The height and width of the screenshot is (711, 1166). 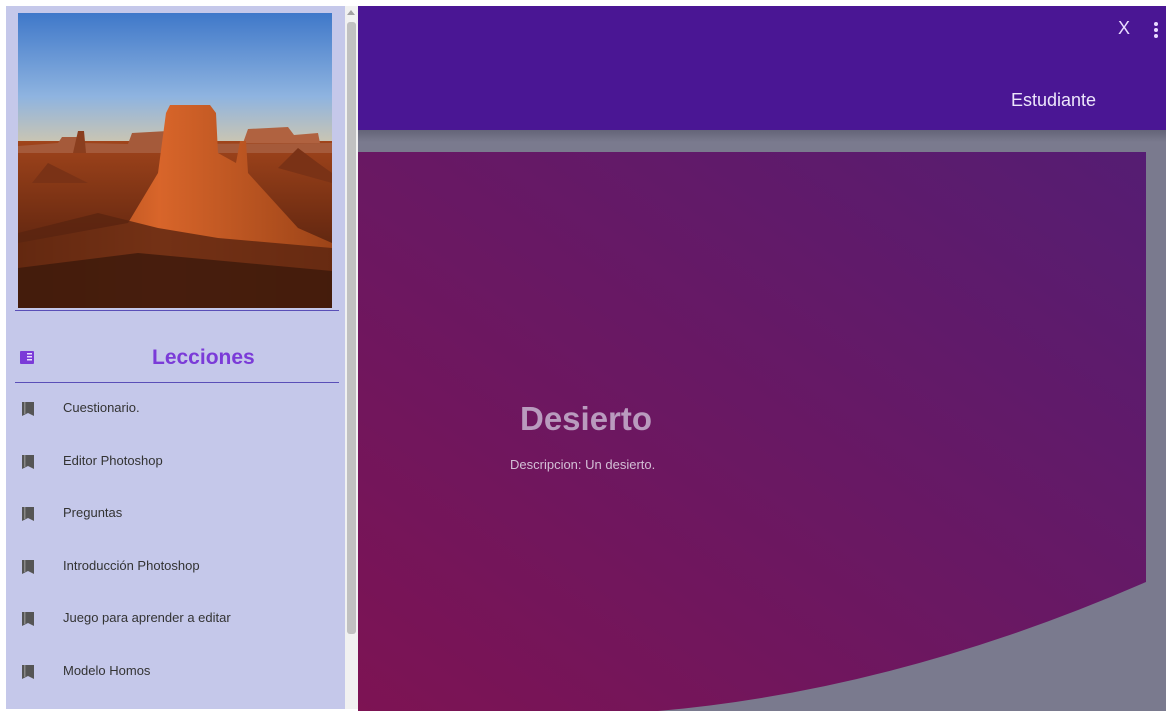 I want to click on lesson-label: Modelo Homos, so click(x=107, y=670).